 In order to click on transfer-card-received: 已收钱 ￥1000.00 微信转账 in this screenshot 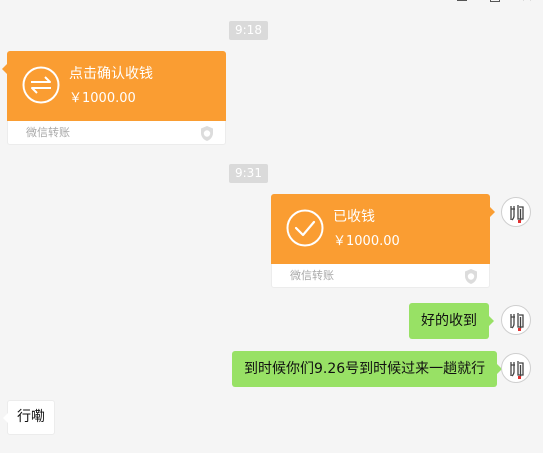, I will do `click(383, 241)`.